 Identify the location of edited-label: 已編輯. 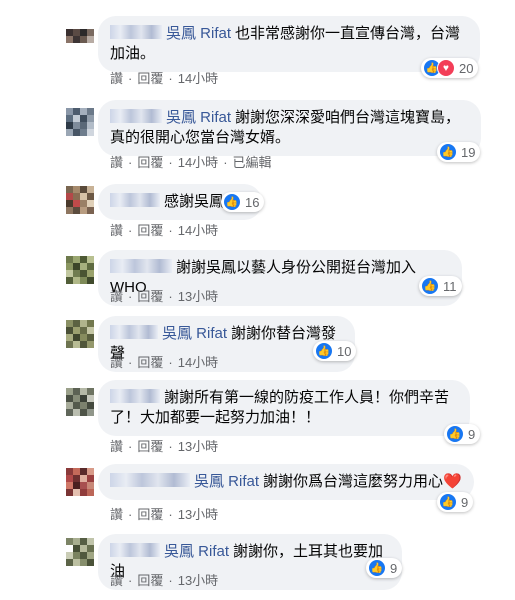
(252, 161).